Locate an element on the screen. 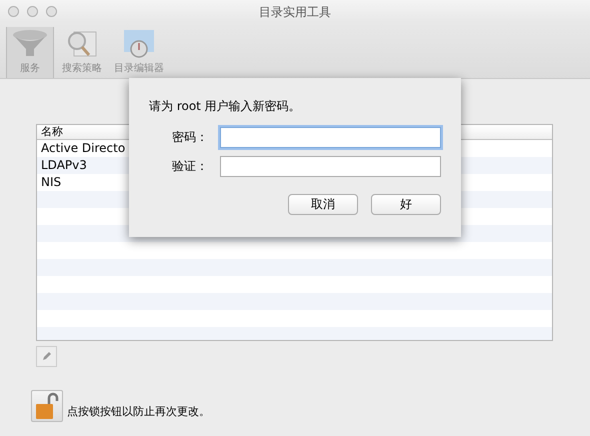 This screenshot has height=436, width=590. field-label: 验证： is located at coordinates (190, 166).